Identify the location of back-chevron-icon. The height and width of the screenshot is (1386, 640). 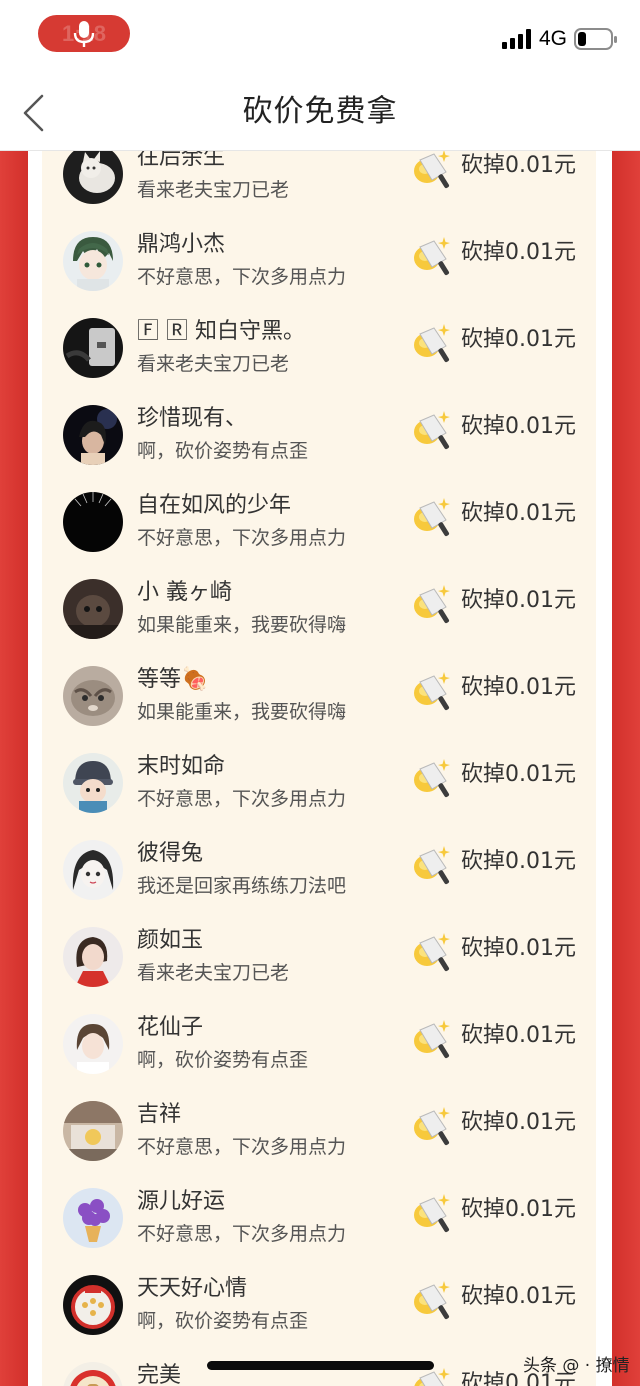
(35, 113).